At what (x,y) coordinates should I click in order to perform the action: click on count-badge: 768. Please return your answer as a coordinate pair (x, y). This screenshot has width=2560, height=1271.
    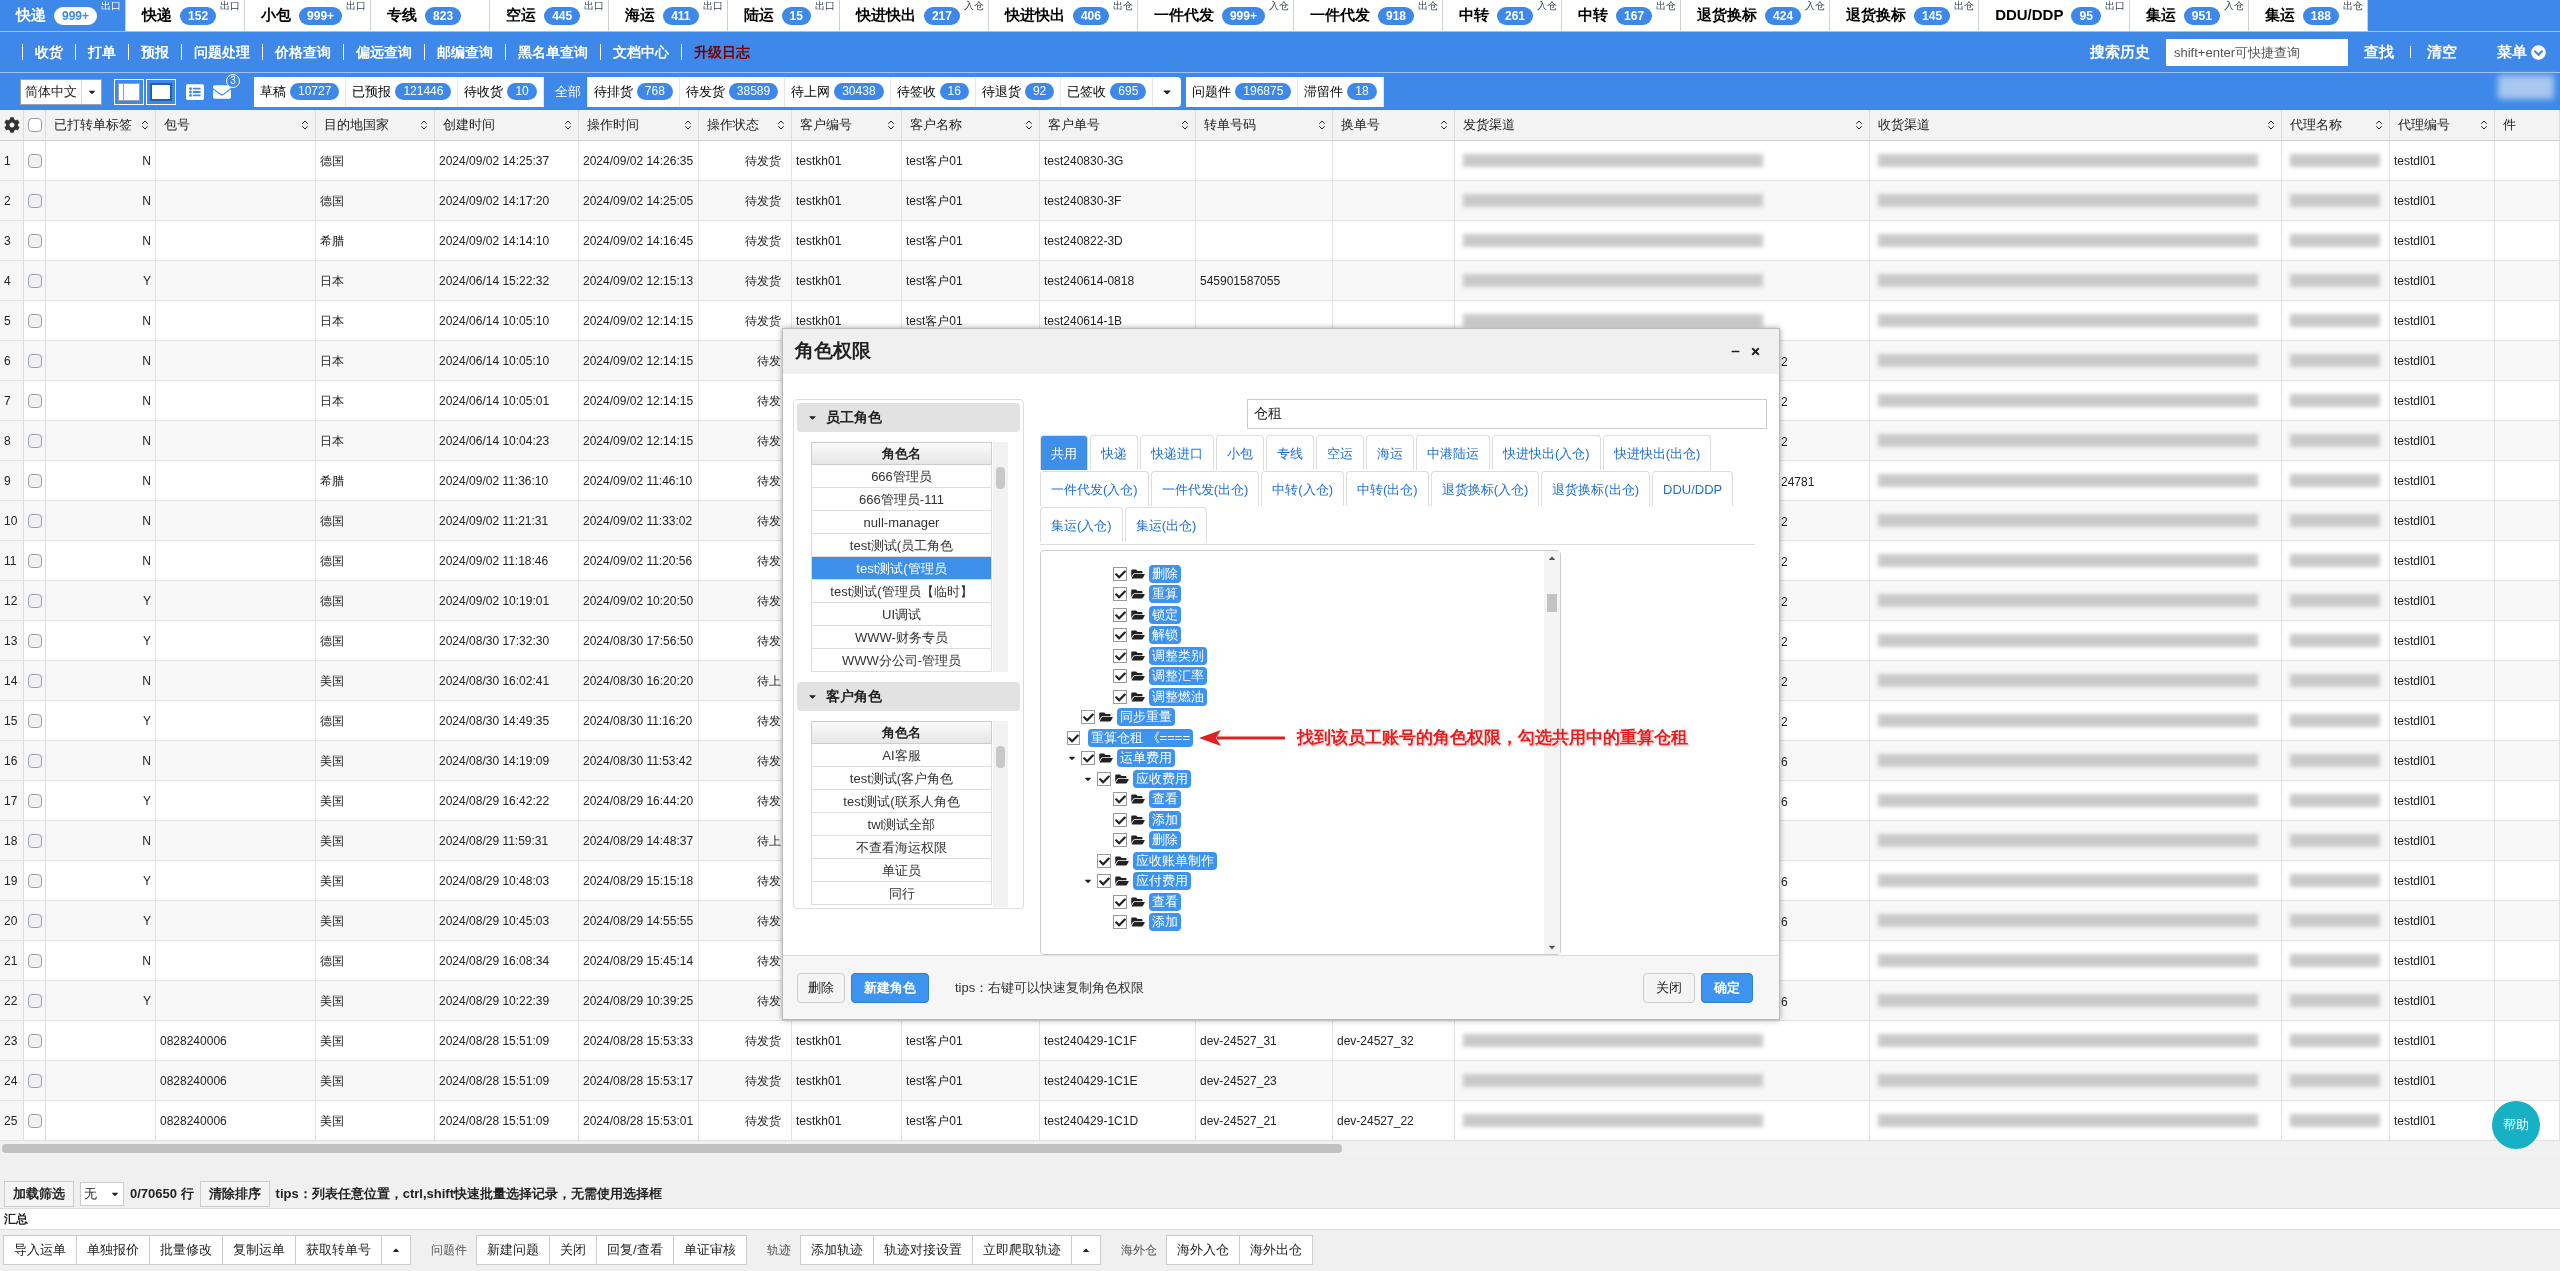
    Looking at the image, I should click on (654, 91).